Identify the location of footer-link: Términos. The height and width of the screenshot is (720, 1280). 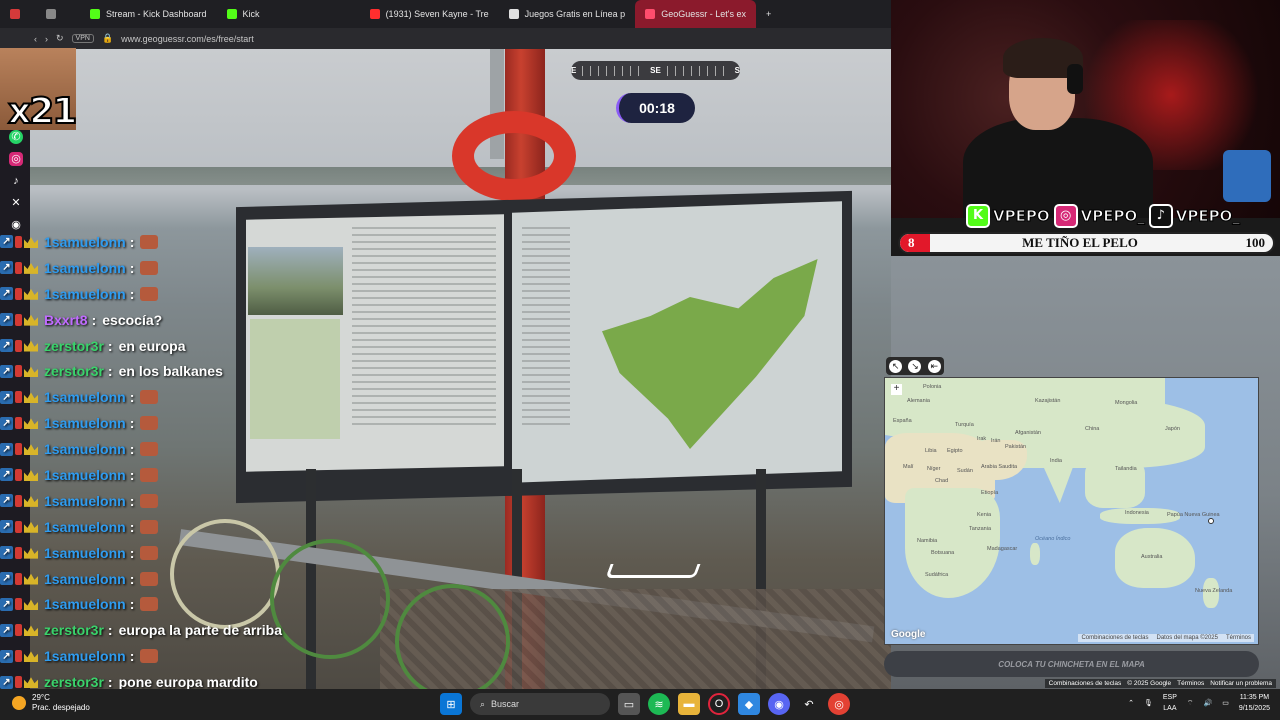
(1190, 683).